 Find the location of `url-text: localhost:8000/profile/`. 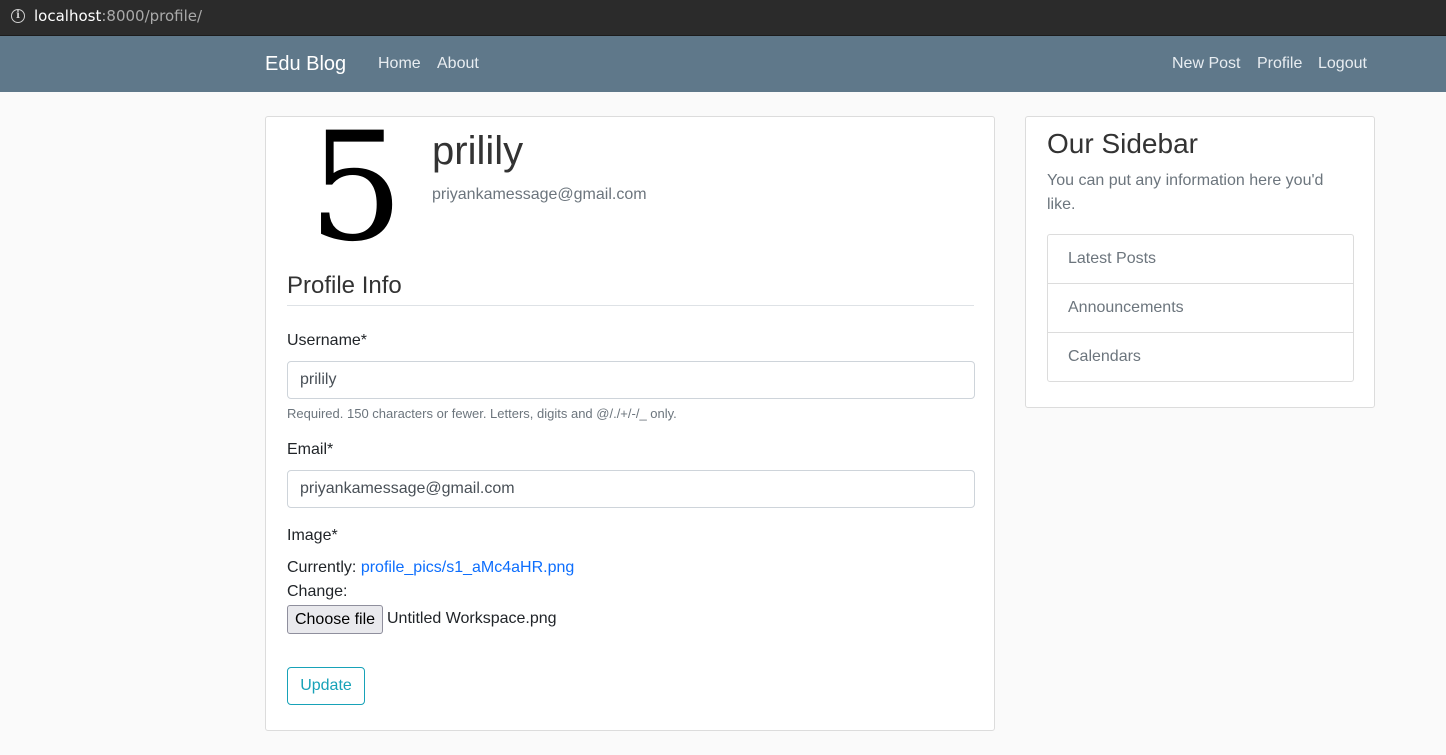

url-text: localhost:8000/profile/ is located at coordinates (118, 16).